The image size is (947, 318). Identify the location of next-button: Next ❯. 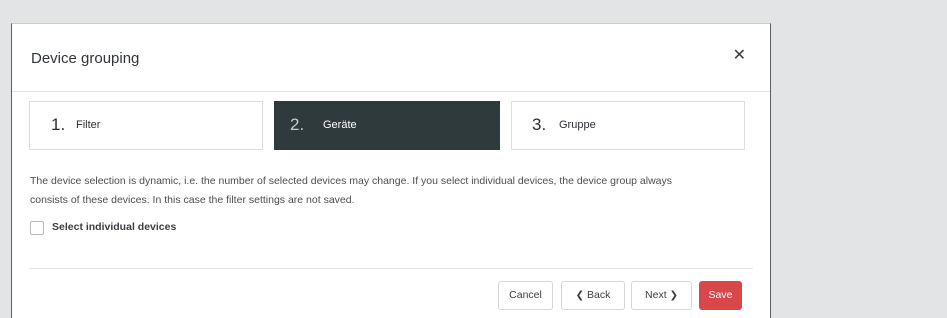
(661, 295).